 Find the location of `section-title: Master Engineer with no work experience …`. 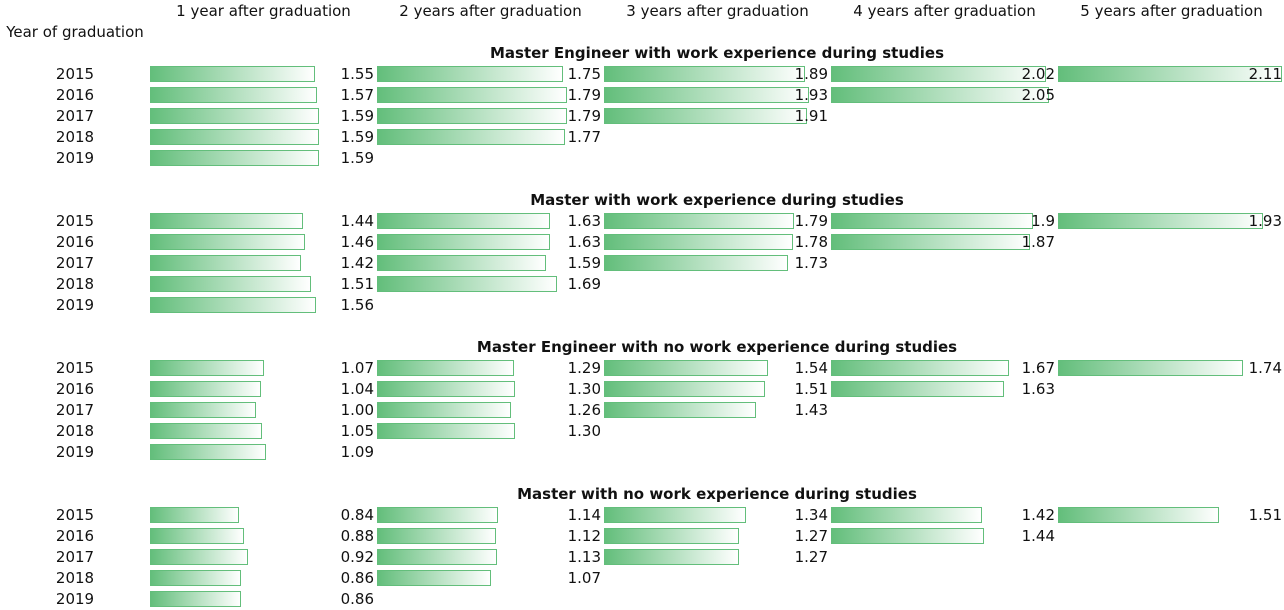

section-title: Master Engineer with no work experience … is located at coordinates (717, 347).